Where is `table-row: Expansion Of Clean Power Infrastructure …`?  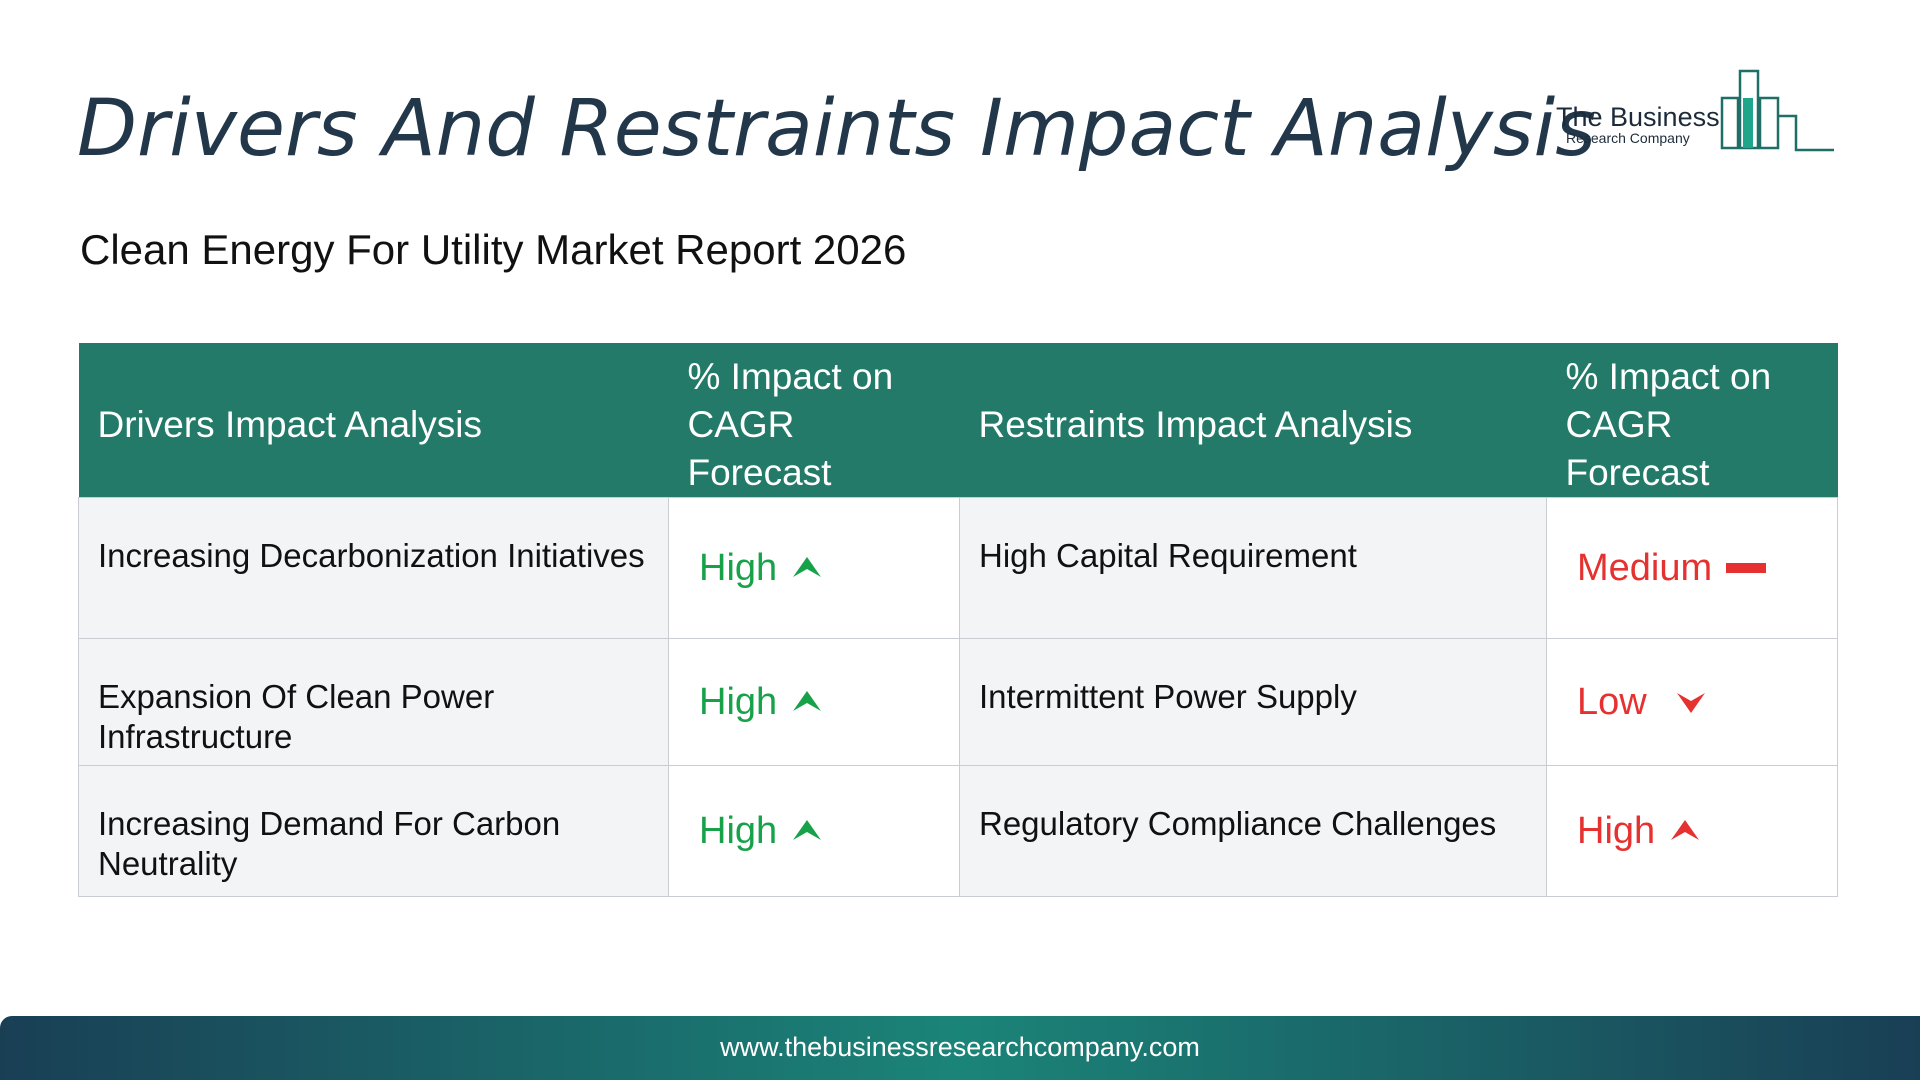
table-row: Expansion Of Clean Power Infrastructure … is located at coordinates (958, 702).